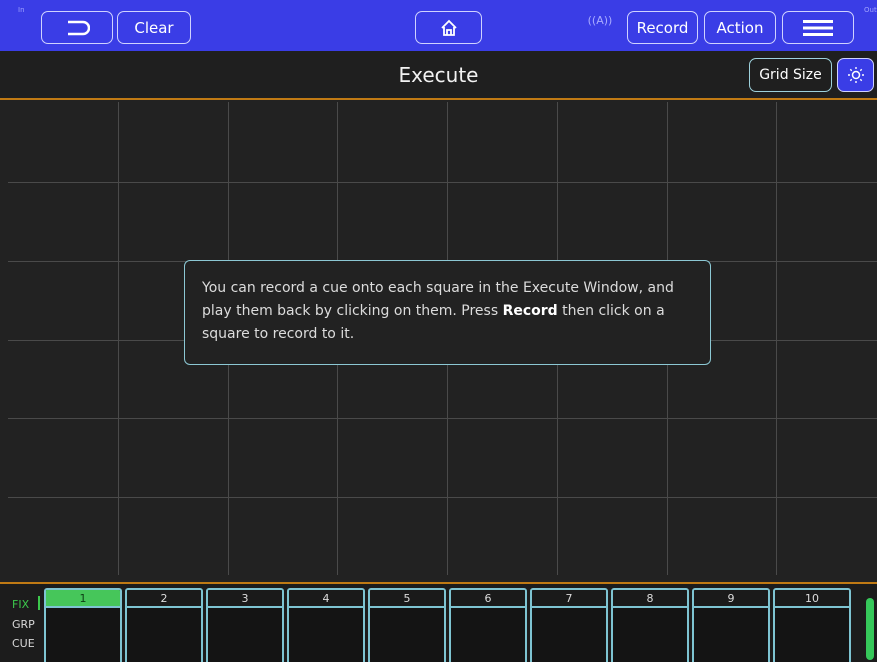  Describe the element at coordinates (870, 10) in the screenshot. I see `corner-label-right: Out` at that location.